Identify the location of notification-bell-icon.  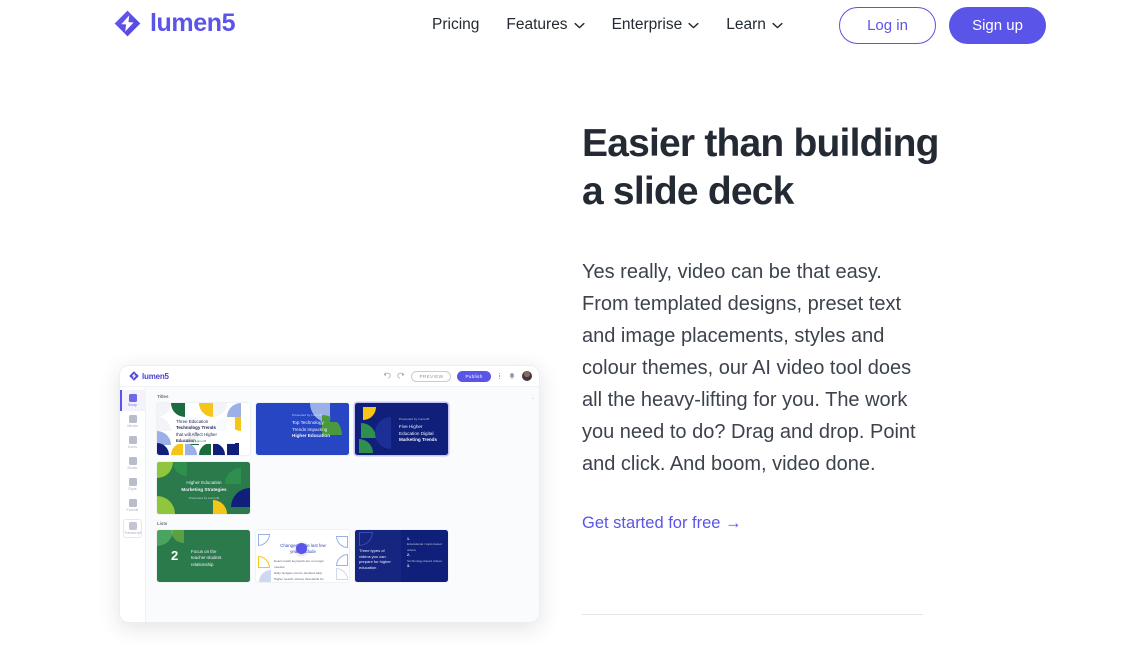
(512, 376).